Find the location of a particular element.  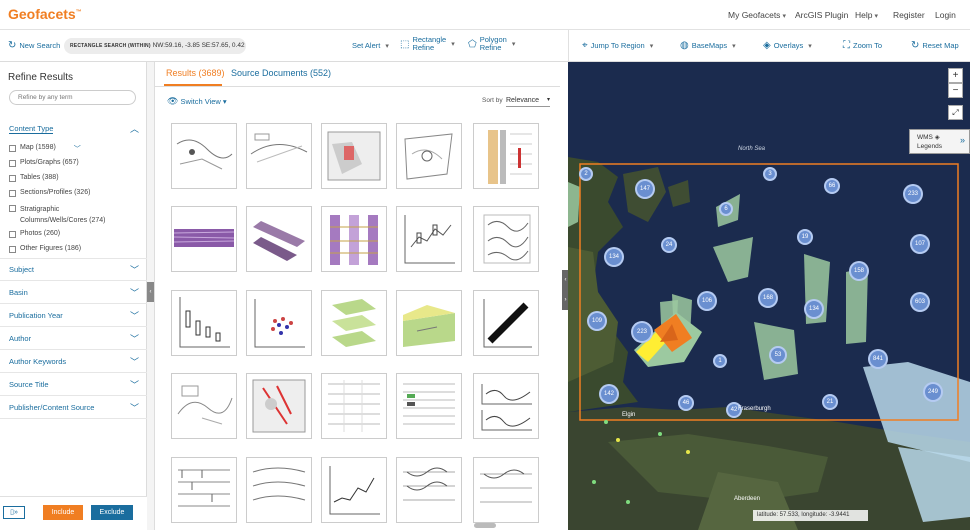

map-cluster: 107 is located at coordinates (920, 244).